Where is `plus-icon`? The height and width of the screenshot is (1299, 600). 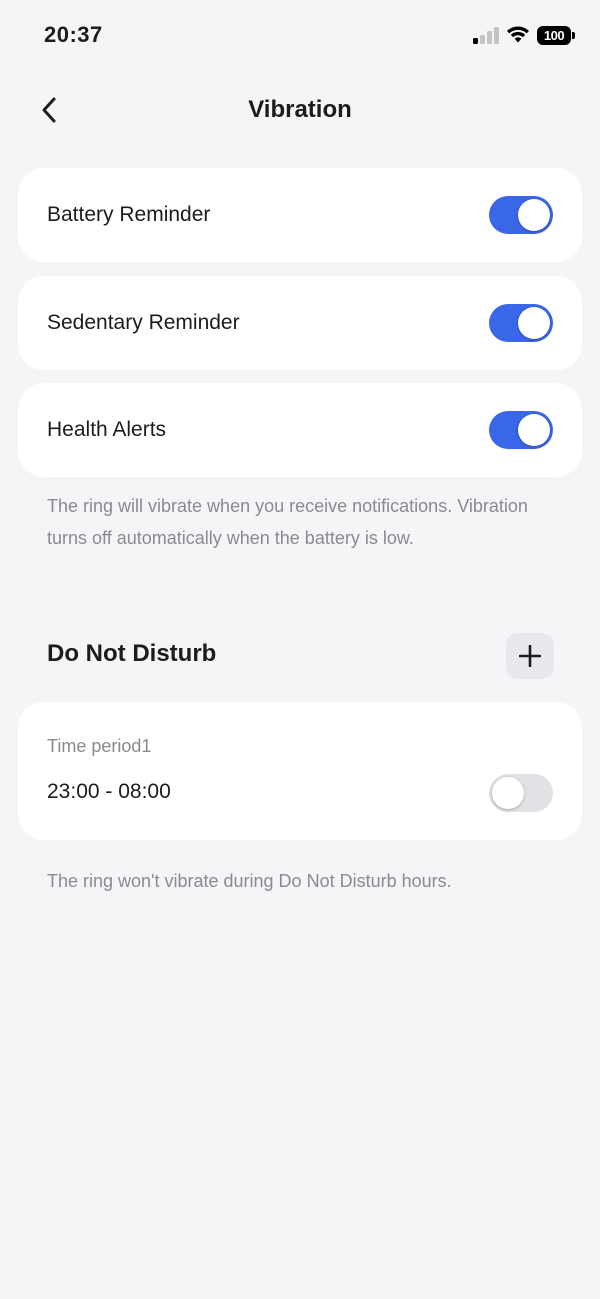 plus-icon is located at coordinates (530, 656).